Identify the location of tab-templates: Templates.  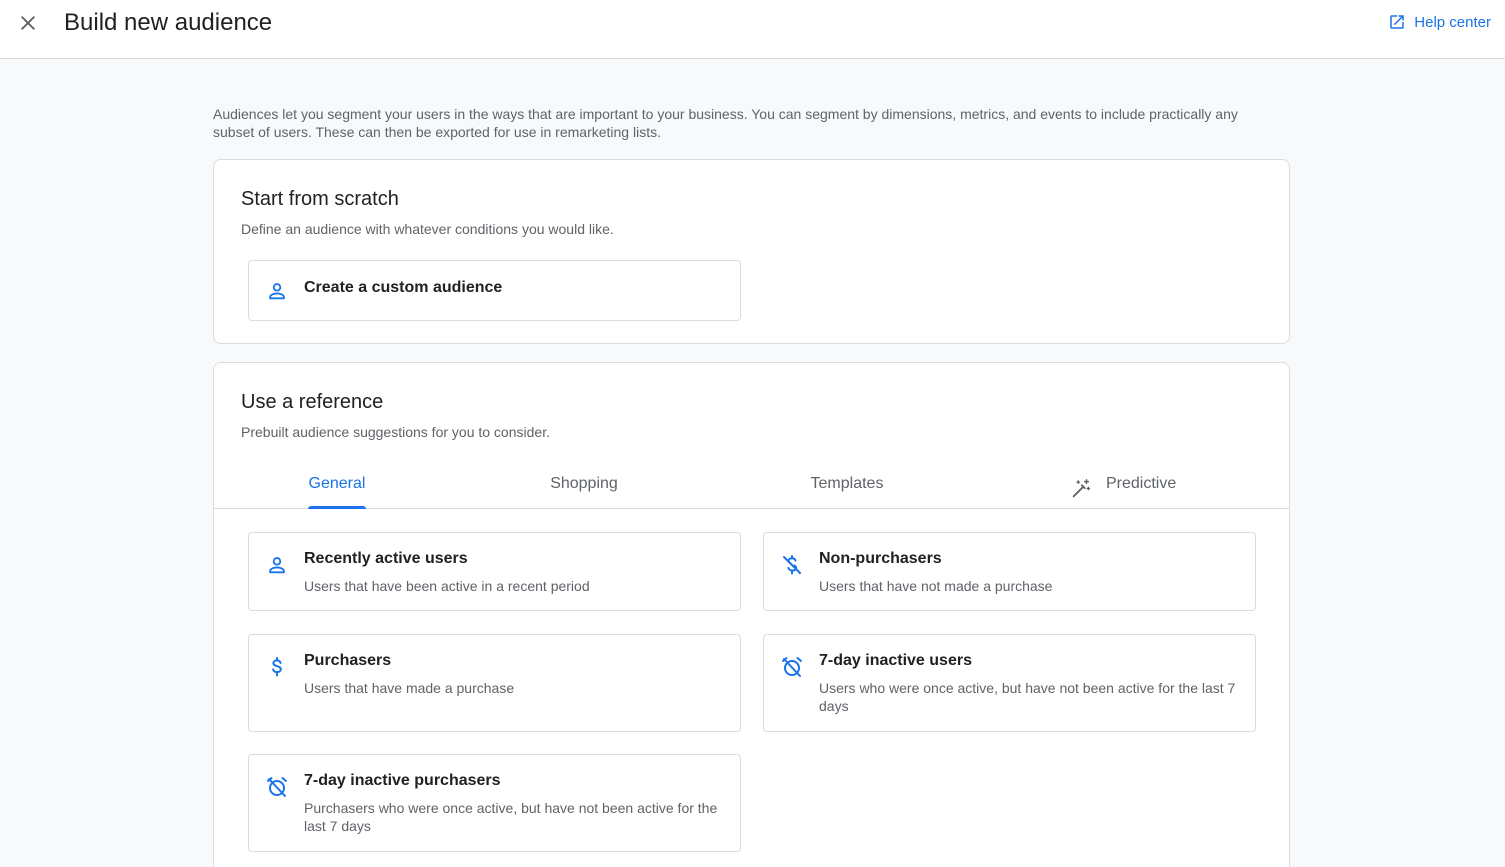
(847, 484).